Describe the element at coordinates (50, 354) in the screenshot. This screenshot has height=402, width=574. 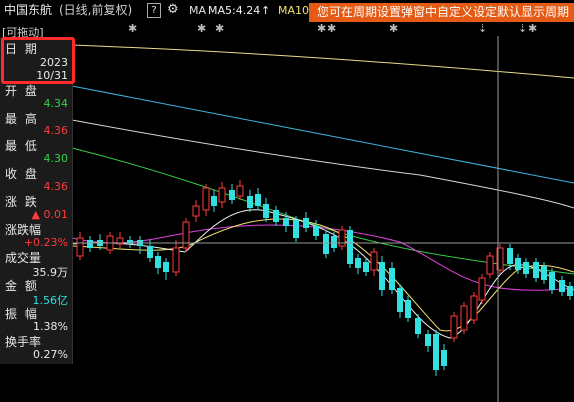
I see `turnover-value: 0.27%` at that location.